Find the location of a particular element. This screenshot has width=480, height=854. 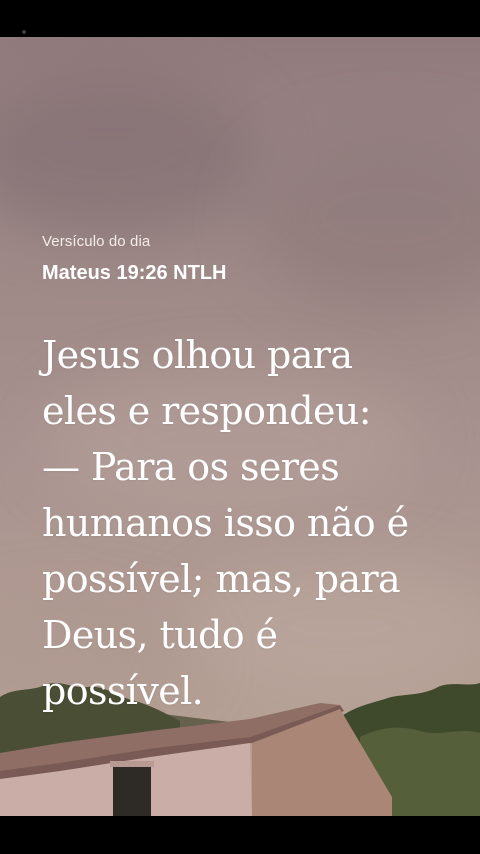

navigation-bar is located at coordinates (240, 835).